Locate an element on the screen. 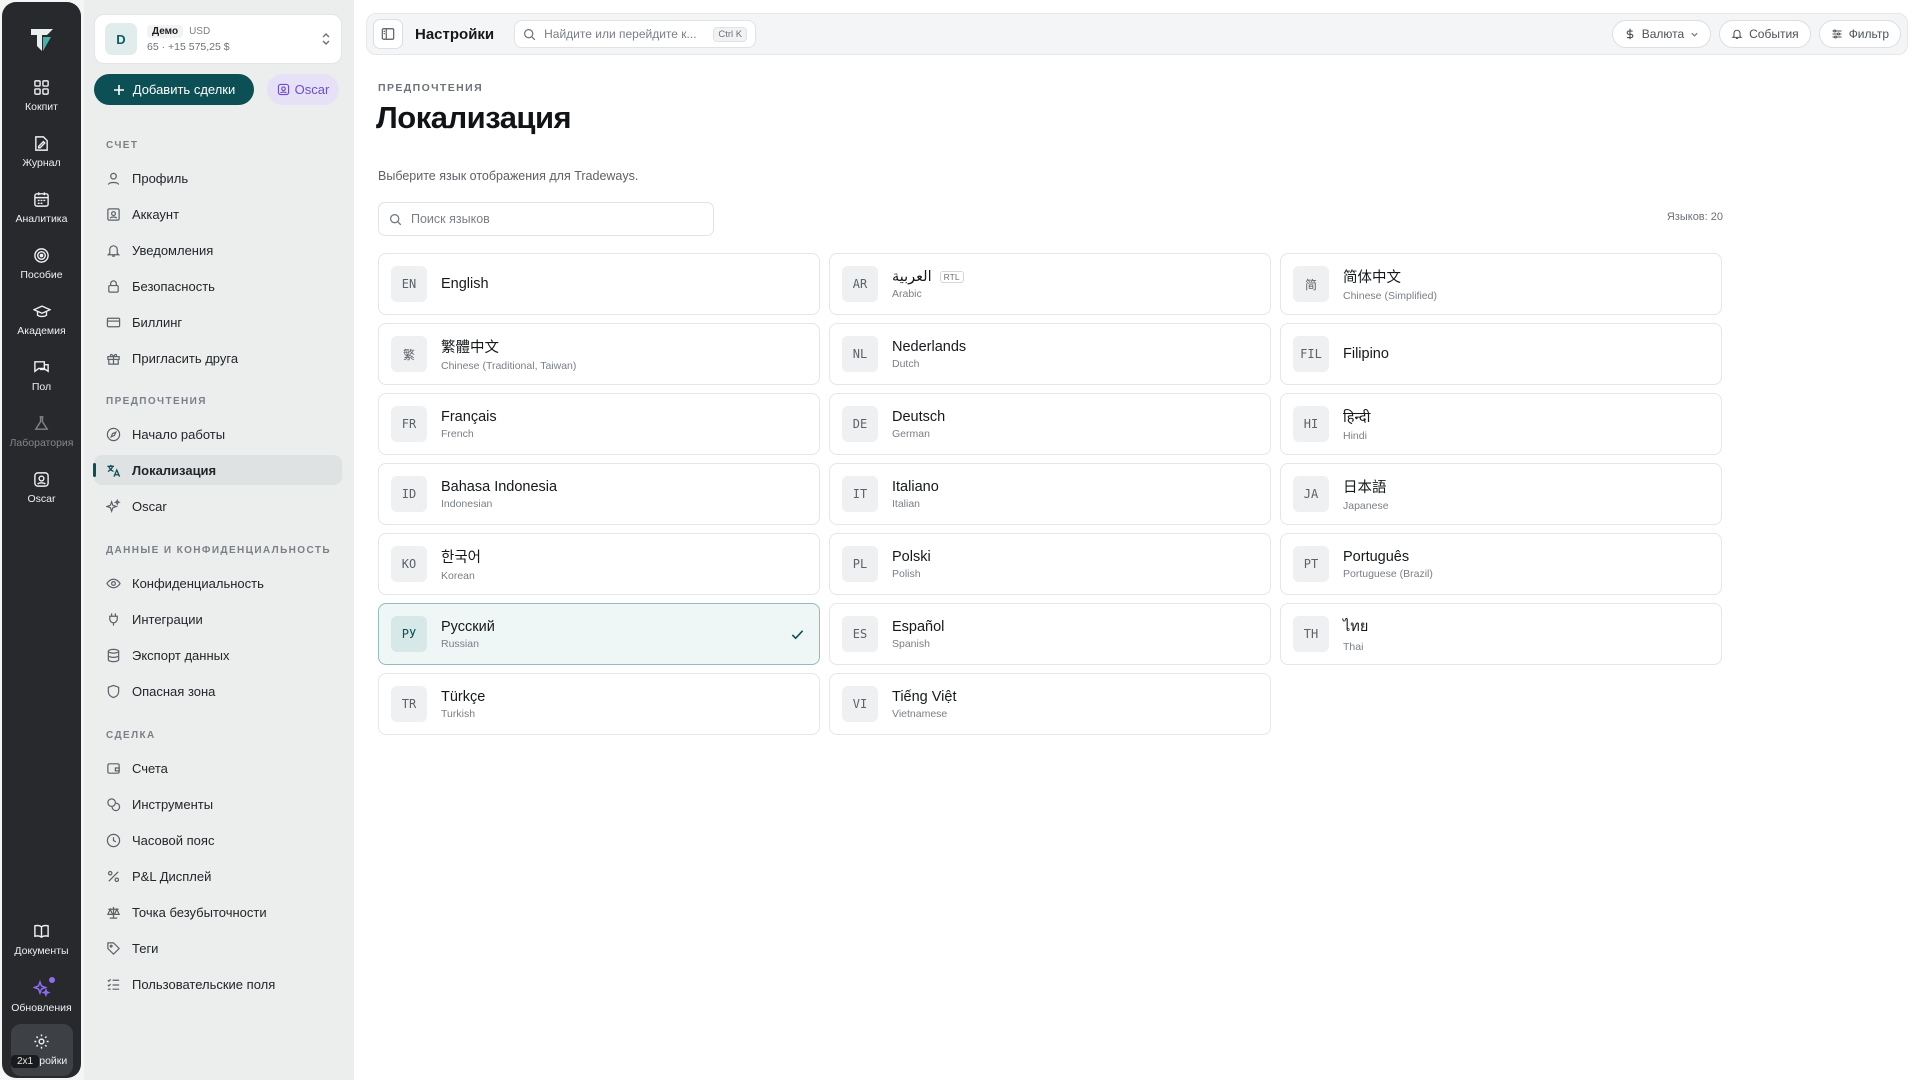 This screenshot has width=1920, height=1080. filter-button: Фильтр is located at coordinates (1859, 34).